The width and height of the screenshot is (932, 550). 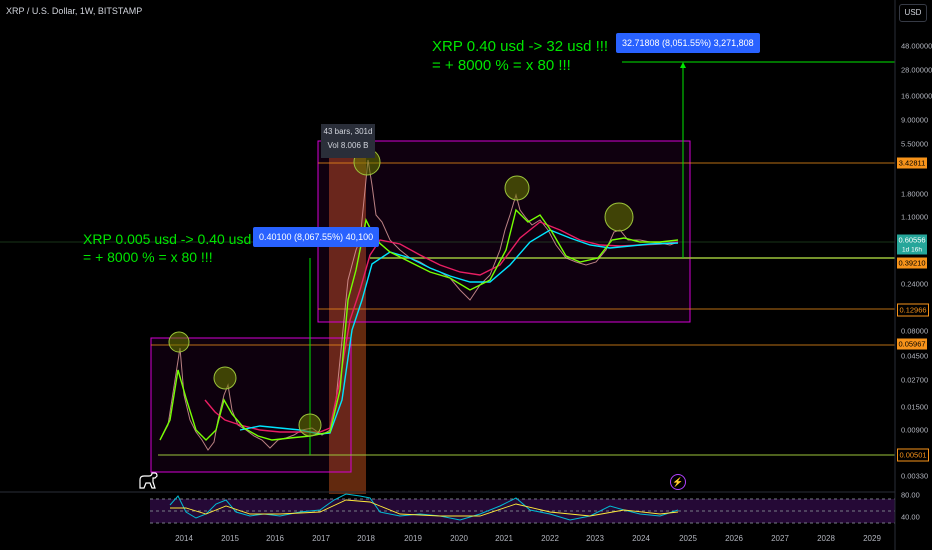 What do you see at coordinates (459, 538) in the screenshot?
I see `x-axis-label: 2020` at bounding box center [459, 538].